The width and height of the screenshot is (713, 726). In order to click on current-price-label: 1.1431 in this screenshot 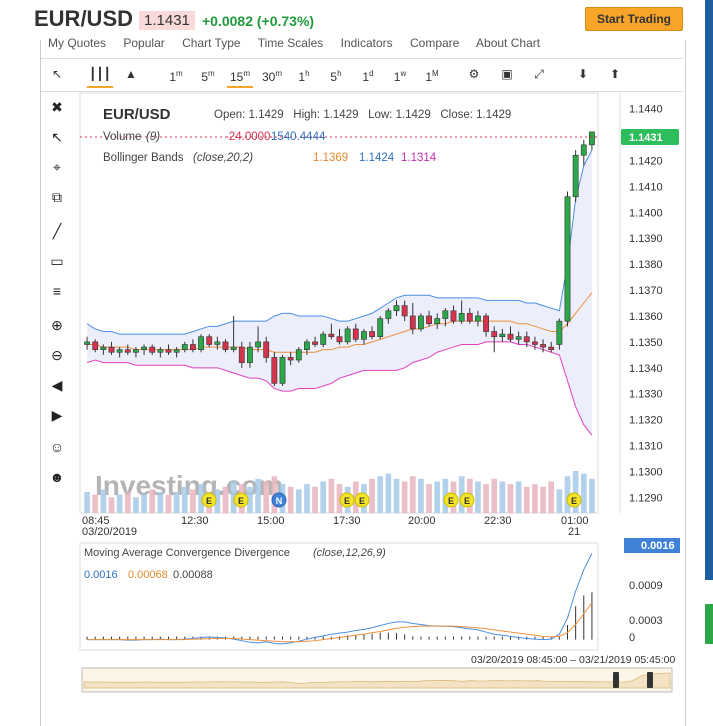, I will do `click(646, 138)`.